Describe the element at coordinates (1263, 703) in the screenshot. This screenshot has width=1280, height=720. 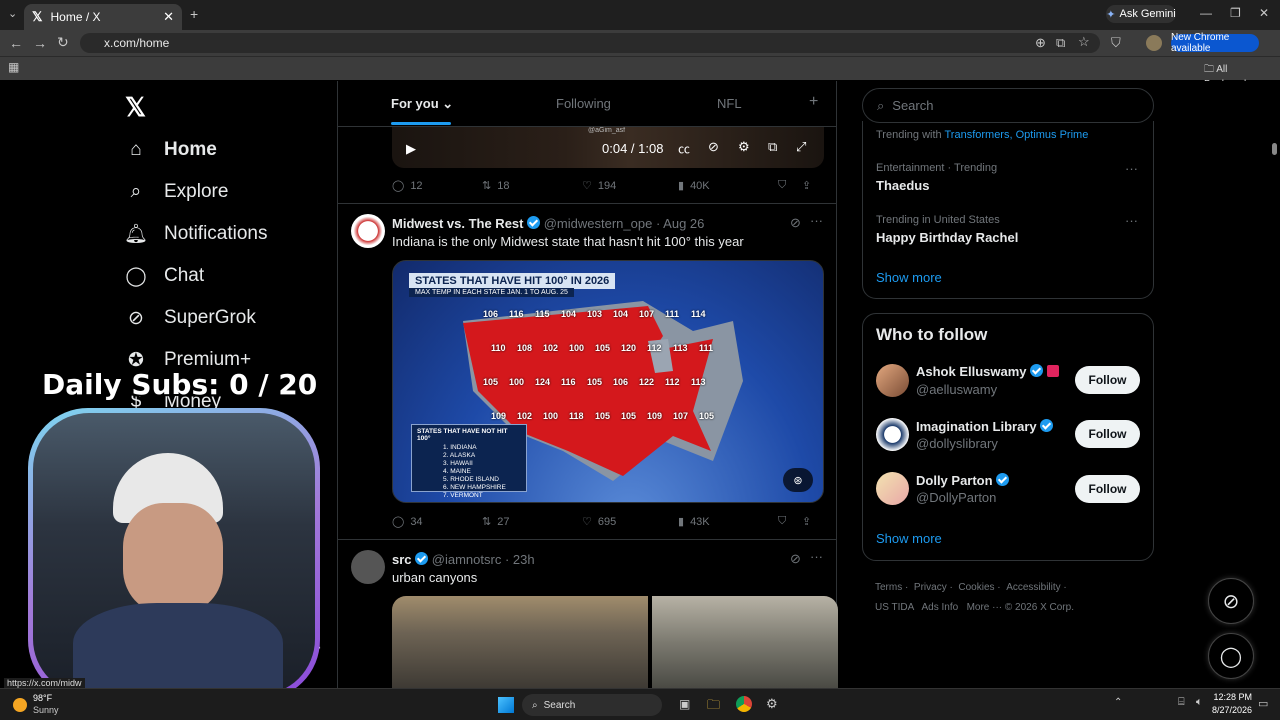
I see `notification-center-icon: ▭` at that location.